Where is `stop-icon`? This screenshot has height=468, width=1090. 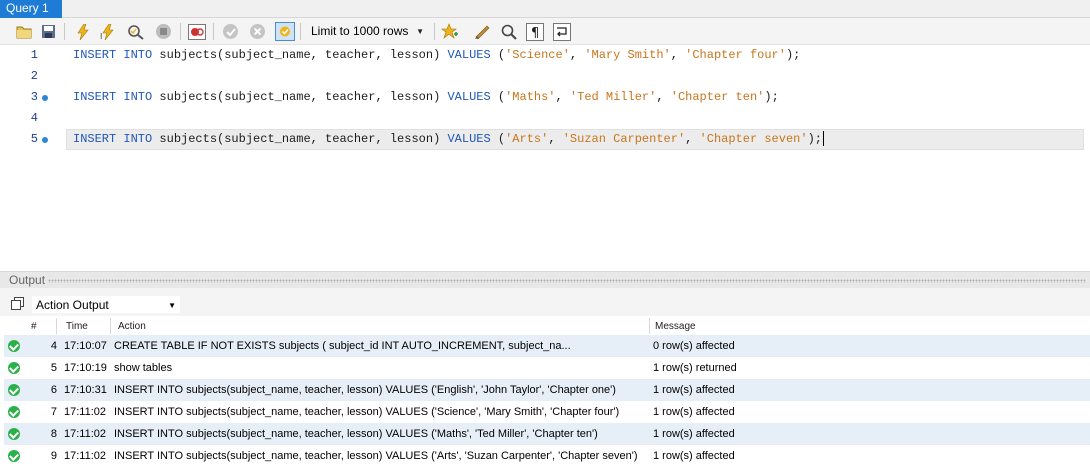 stop-icon is located at coordinates (163, 31).